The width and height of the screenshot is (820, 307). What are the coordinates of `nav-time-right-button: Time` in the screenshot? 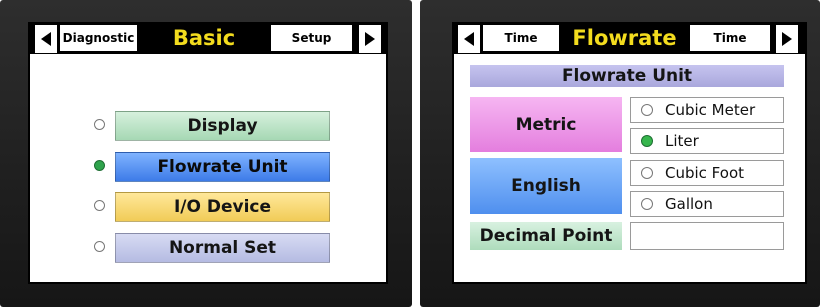 It's located at (730, 38).